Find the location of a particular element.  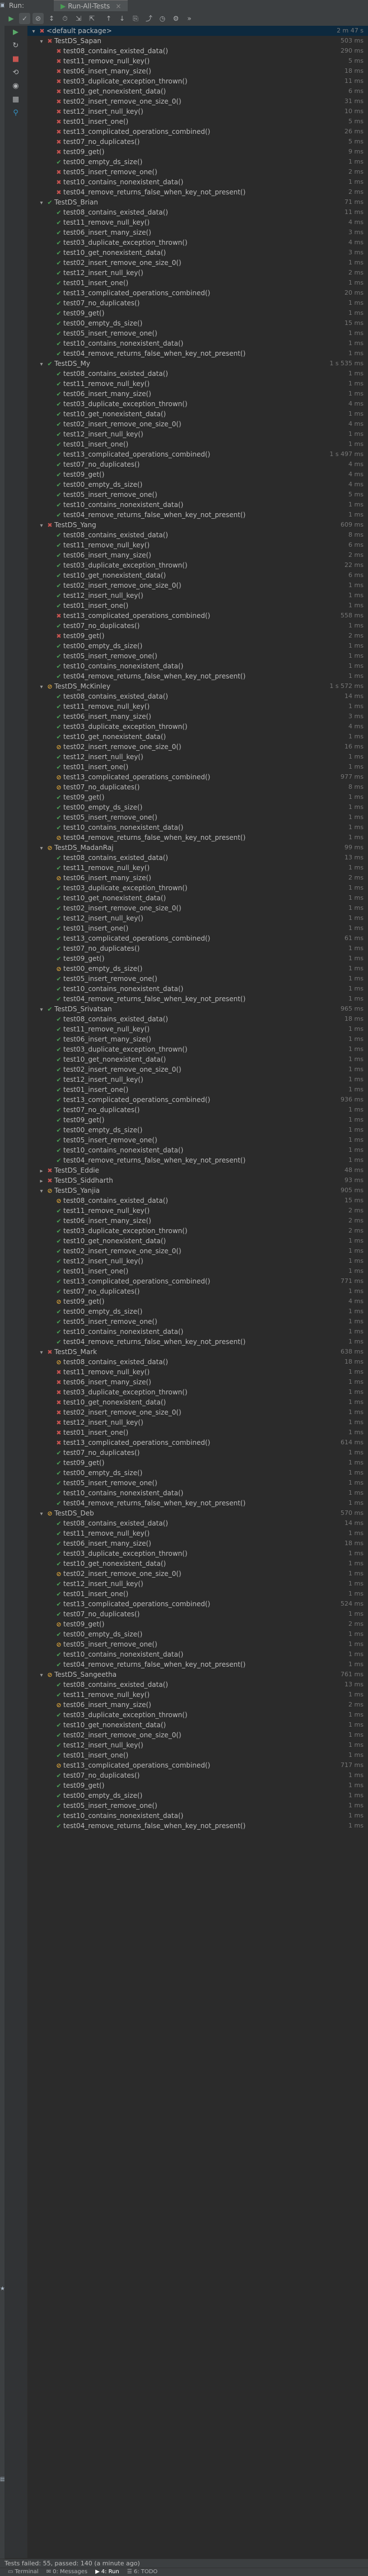

test-node: ⊘ test05_insert_remove_one() 1 ms is located at coordinates (197, 1644).